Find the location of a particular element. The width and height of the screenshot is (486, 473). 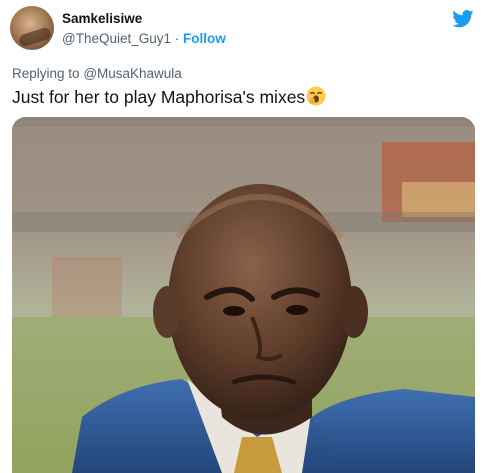

tweet-text: Just for her to play Maphorisa's mixes is located at coordinates (159, 97).